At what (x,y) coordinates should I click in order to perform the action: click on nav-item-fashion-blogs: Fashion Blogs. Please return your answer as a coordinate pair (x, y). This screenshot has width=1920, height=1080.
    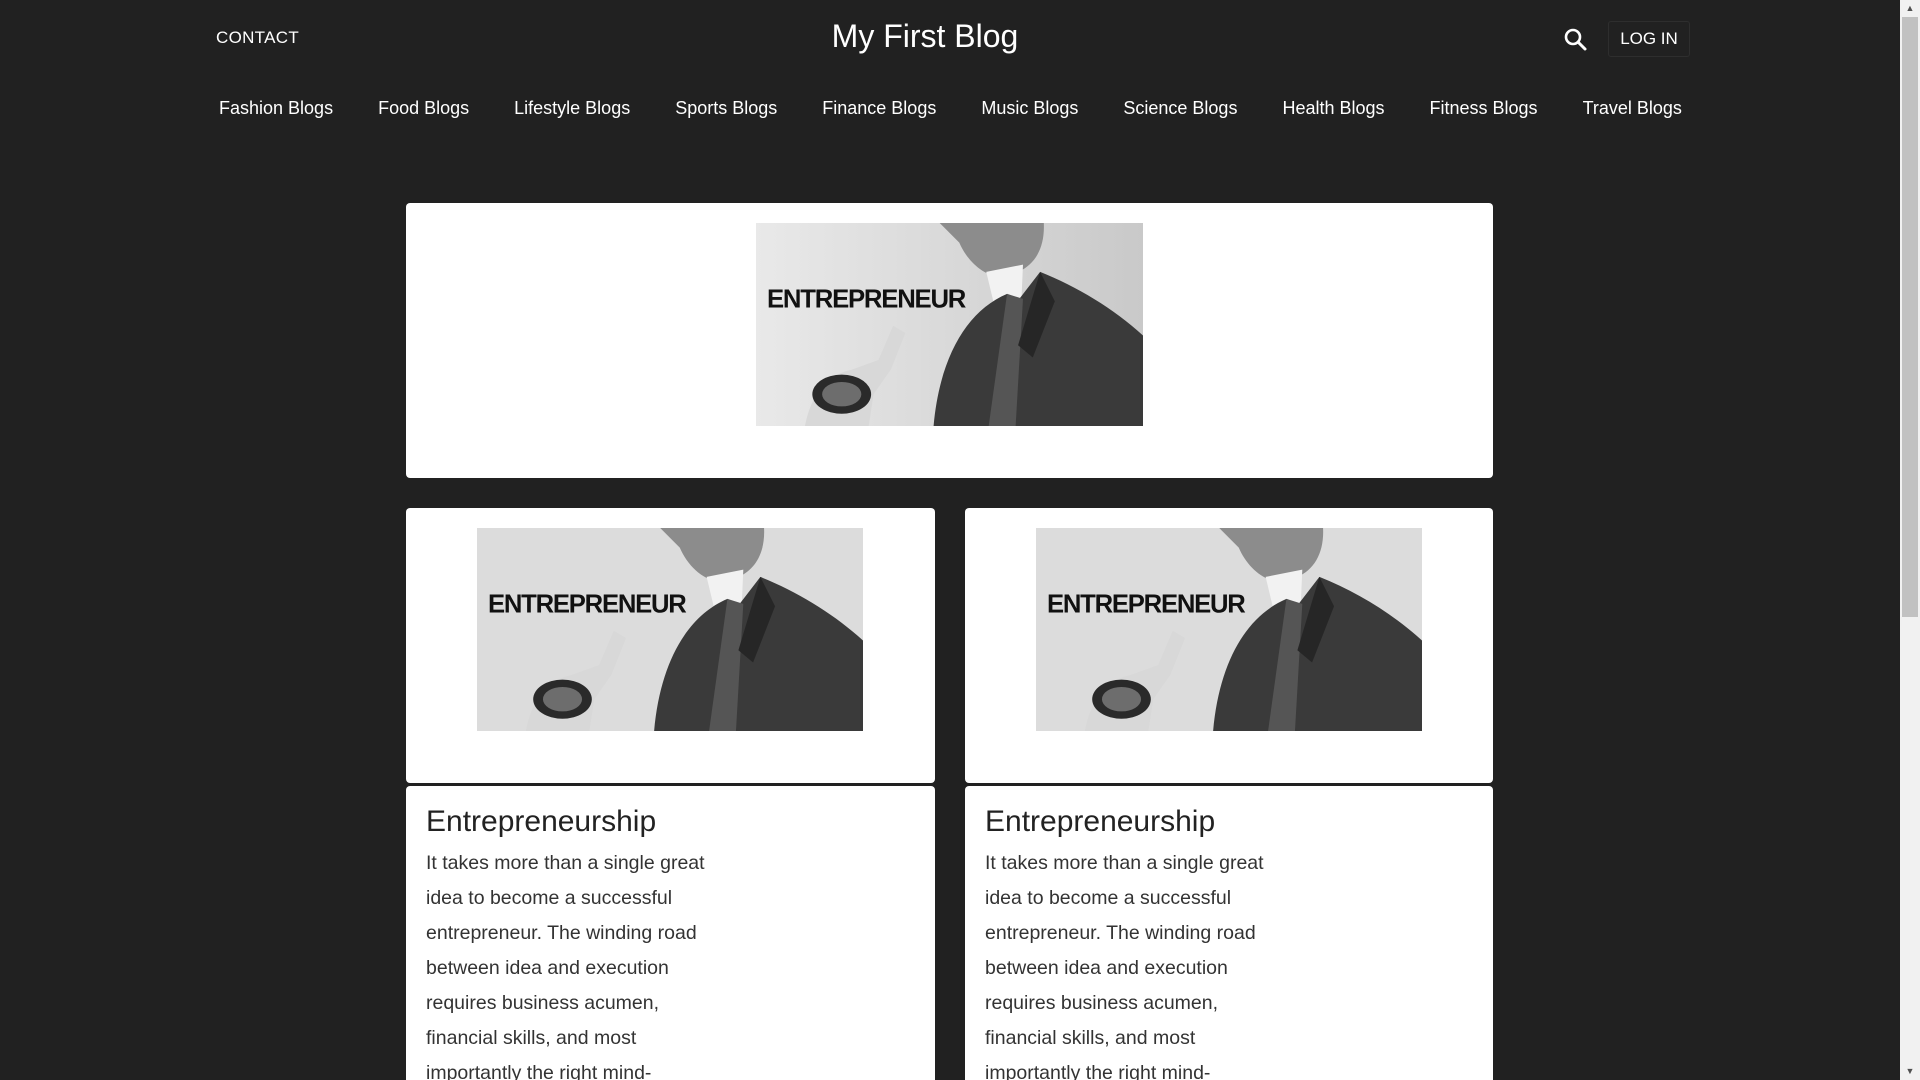
    Looking at the image, I should click on (276, 108).